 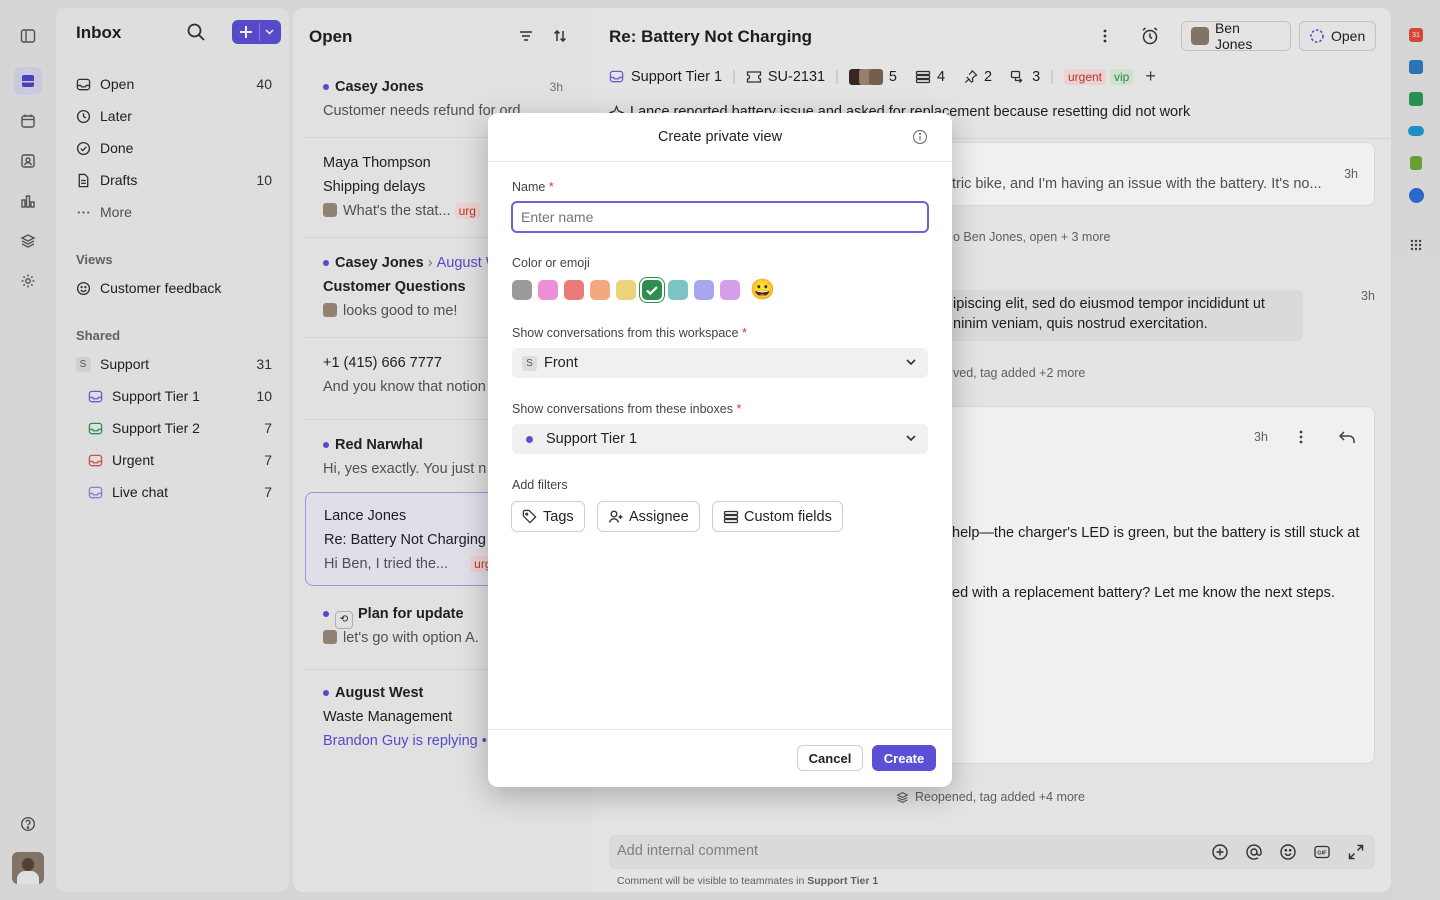 What do you see at coordinates (533, 187) in the screenshot?
I see `name-label: Name *` at bounding box center [533, 187].